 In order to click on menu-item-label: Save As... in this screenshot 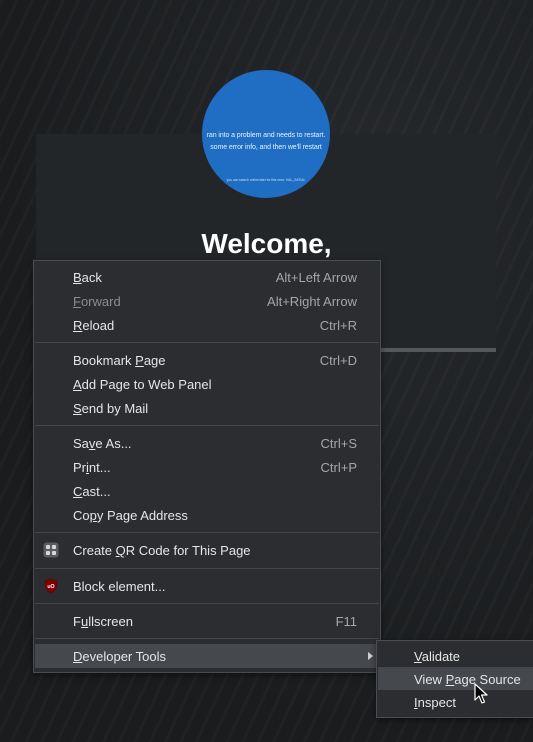, I will do `click(102, 443)`.